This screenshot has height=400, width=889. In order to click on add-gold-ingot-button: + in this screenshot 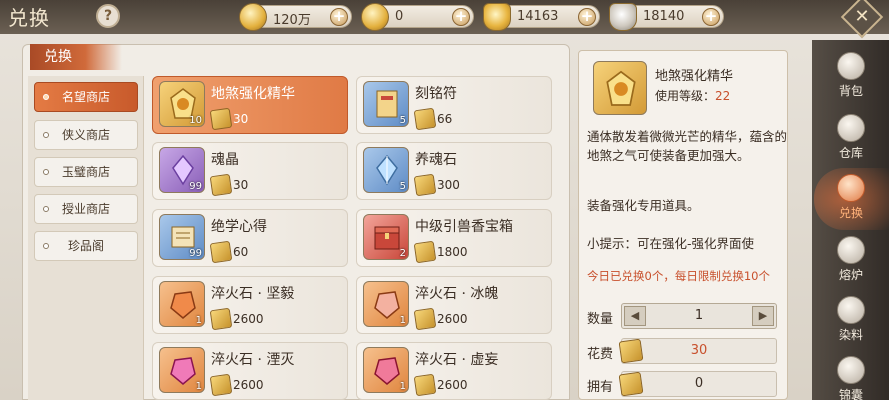, I will do `click(587, 17)`.